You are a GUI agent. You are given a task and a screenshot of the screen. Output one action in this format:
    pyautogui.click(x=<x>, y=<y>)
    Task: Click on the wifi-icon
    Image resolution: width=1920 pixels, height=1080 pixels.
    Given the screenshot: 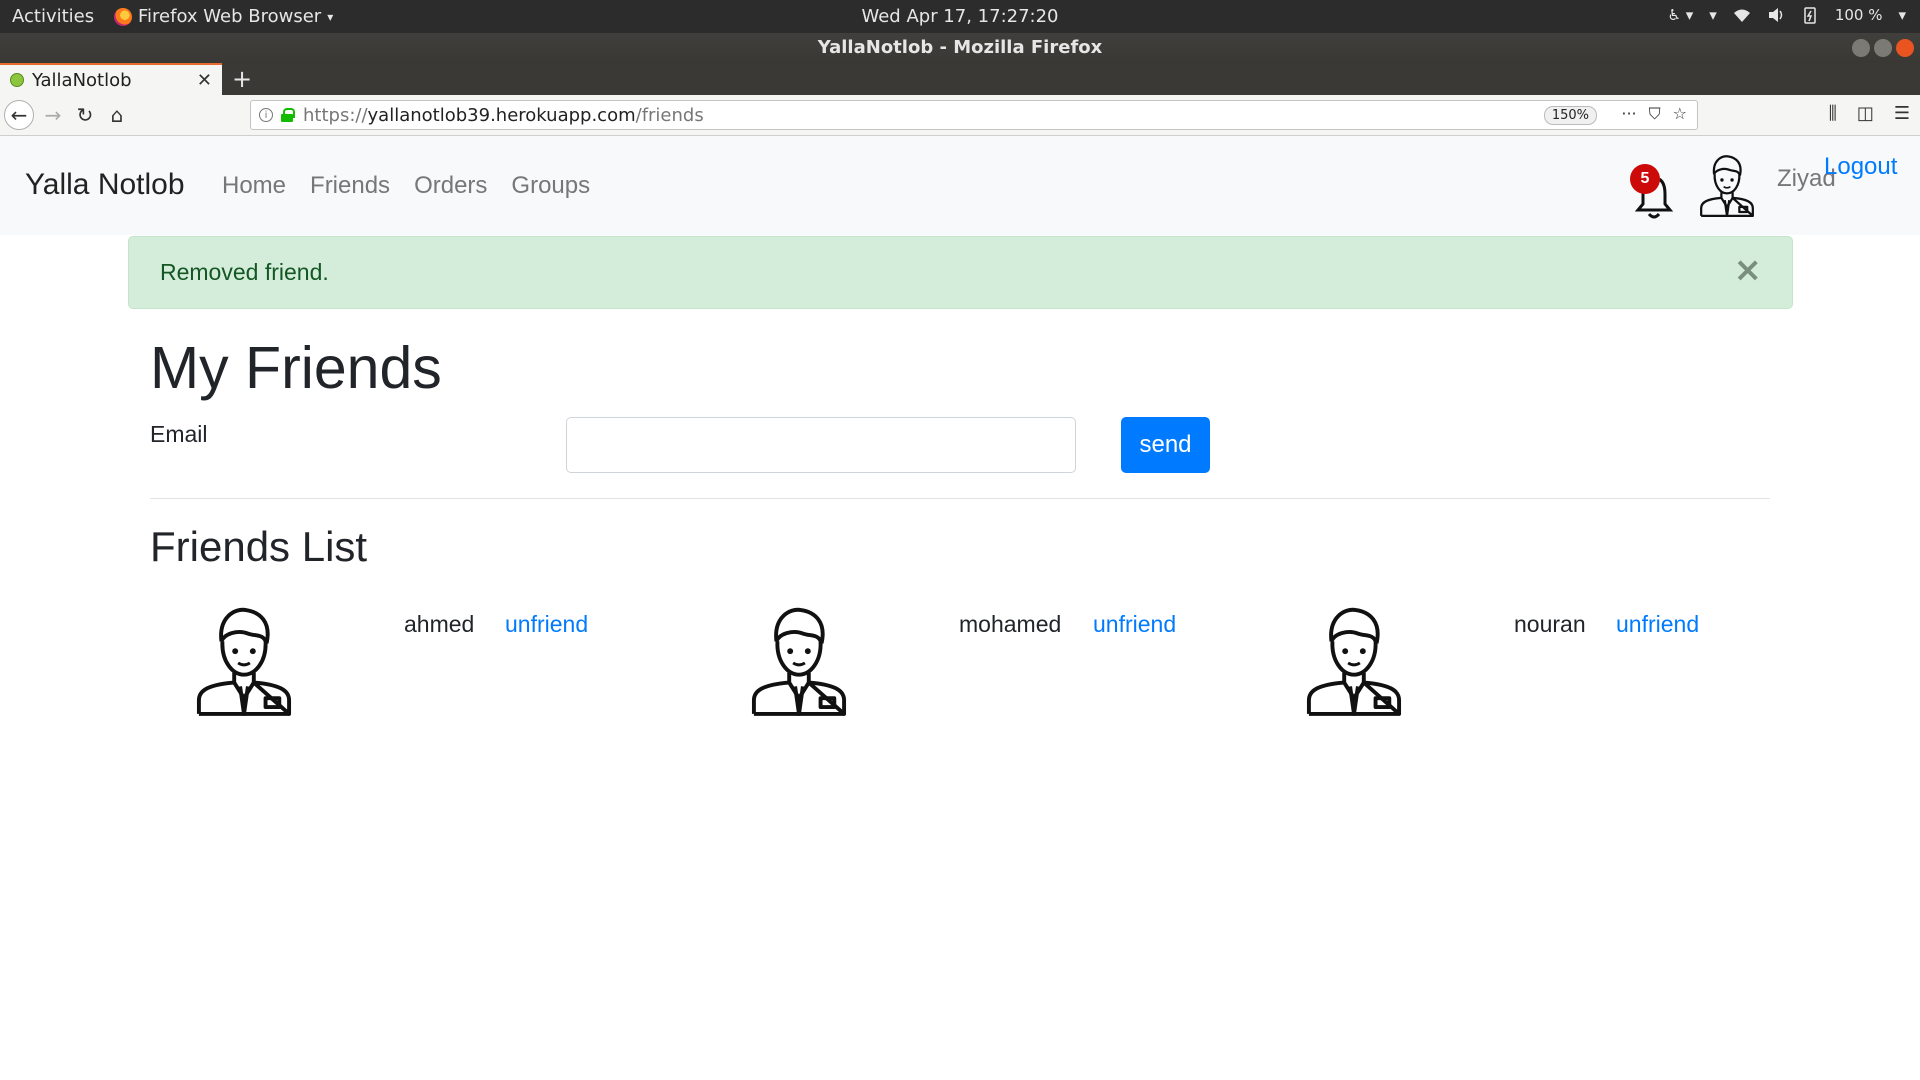 What is the action you would take?
    pyautogui.click(x=1741, y=15)
    